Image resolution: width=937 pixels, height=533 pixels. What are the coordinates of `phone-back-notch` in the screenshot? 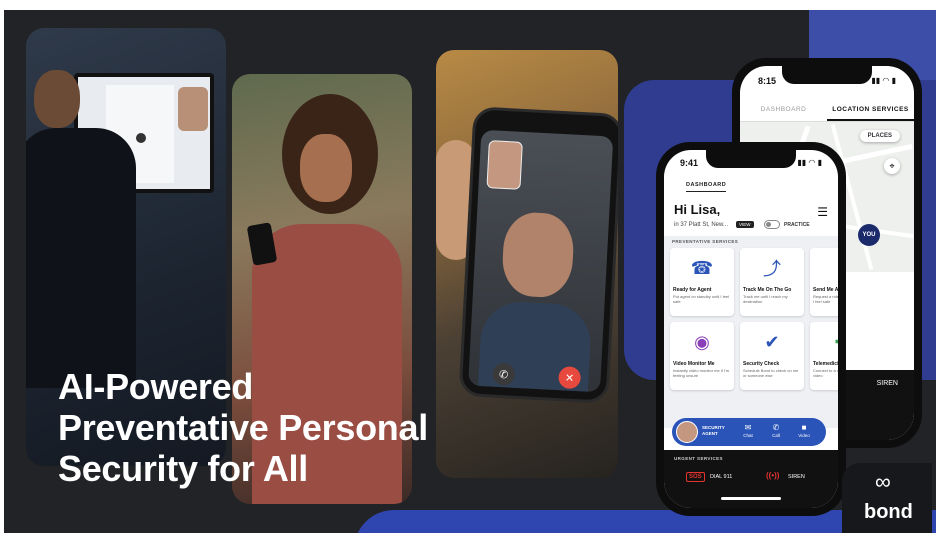 It's located at (827, 75).